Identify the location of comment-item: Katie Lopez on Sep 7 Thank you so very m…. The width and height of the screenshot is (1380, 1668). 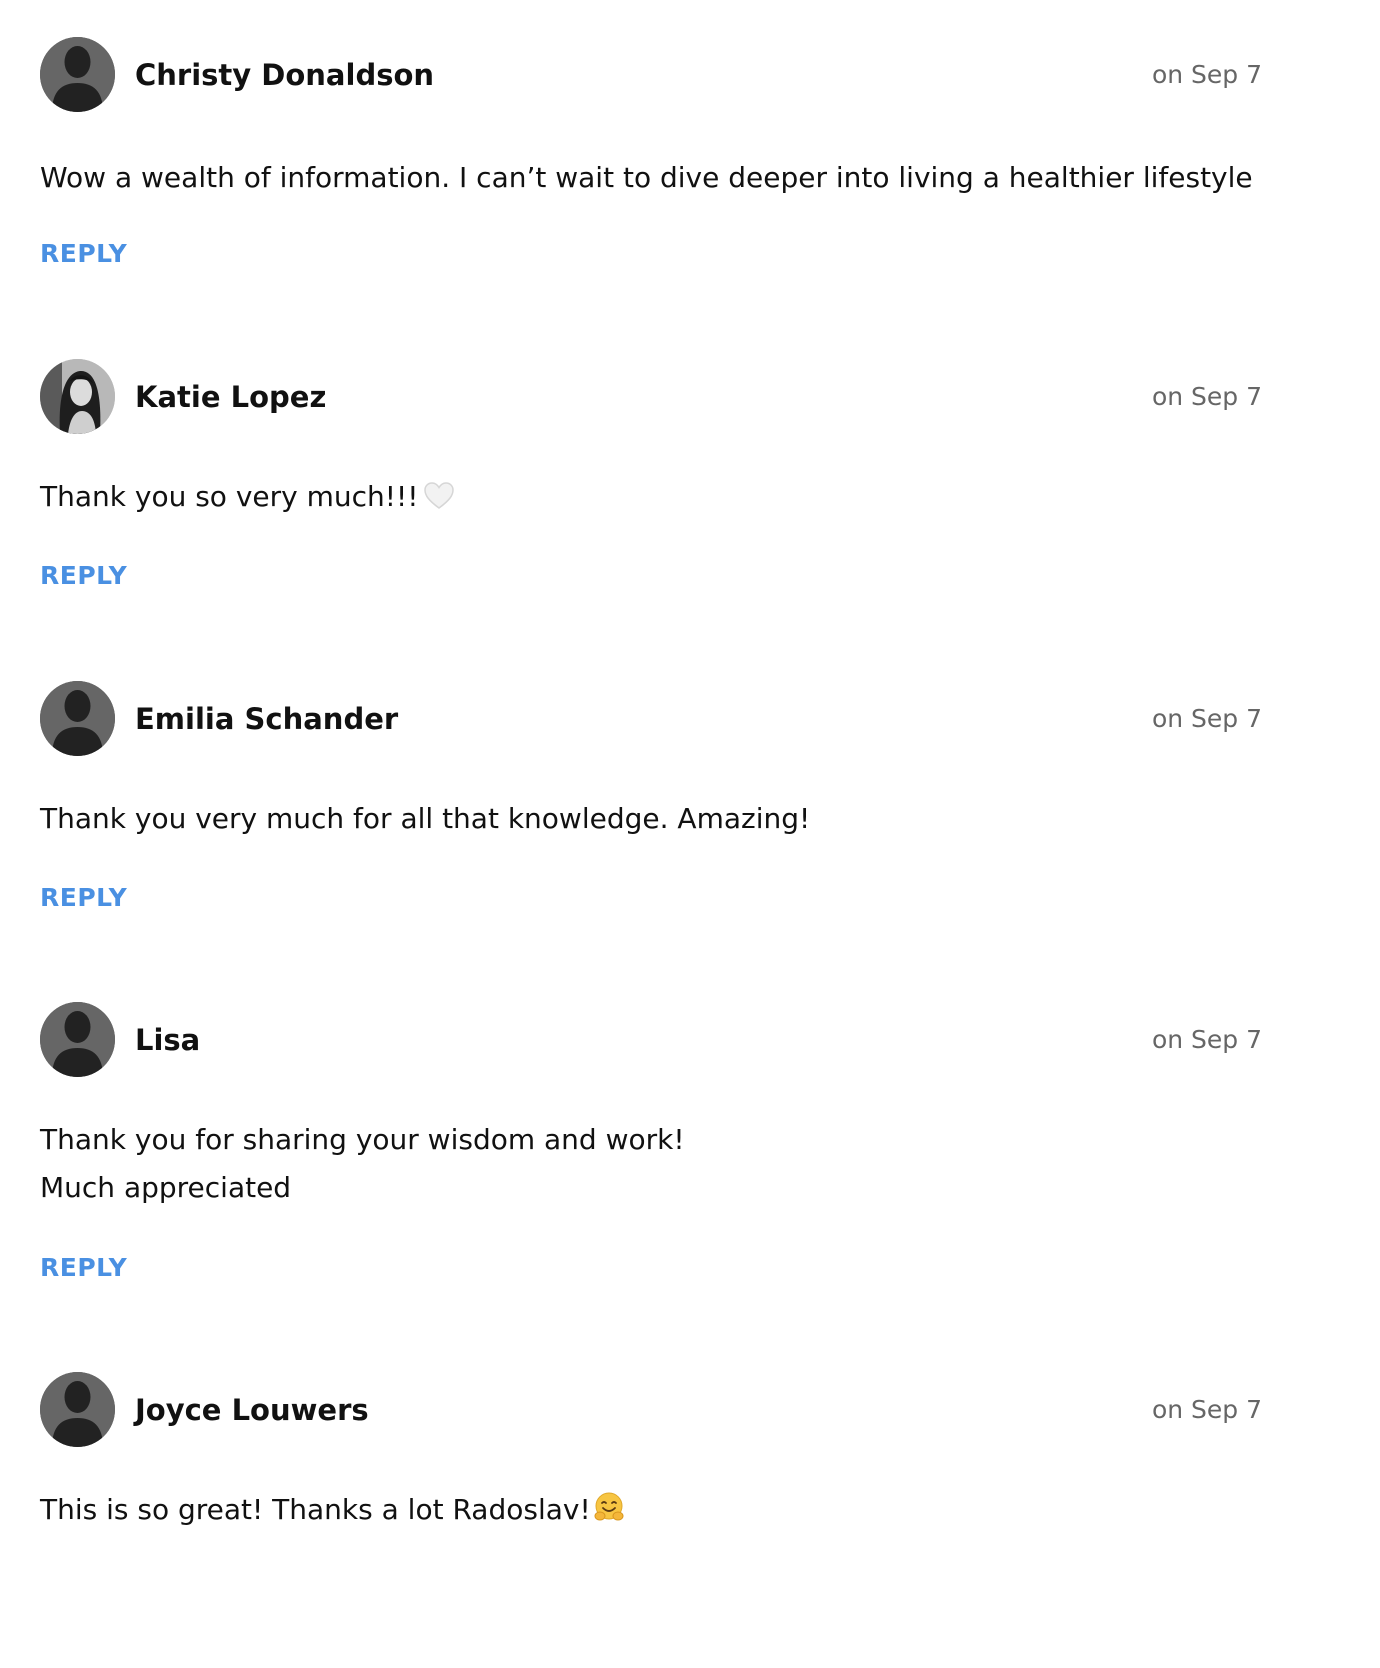
(651, 474).